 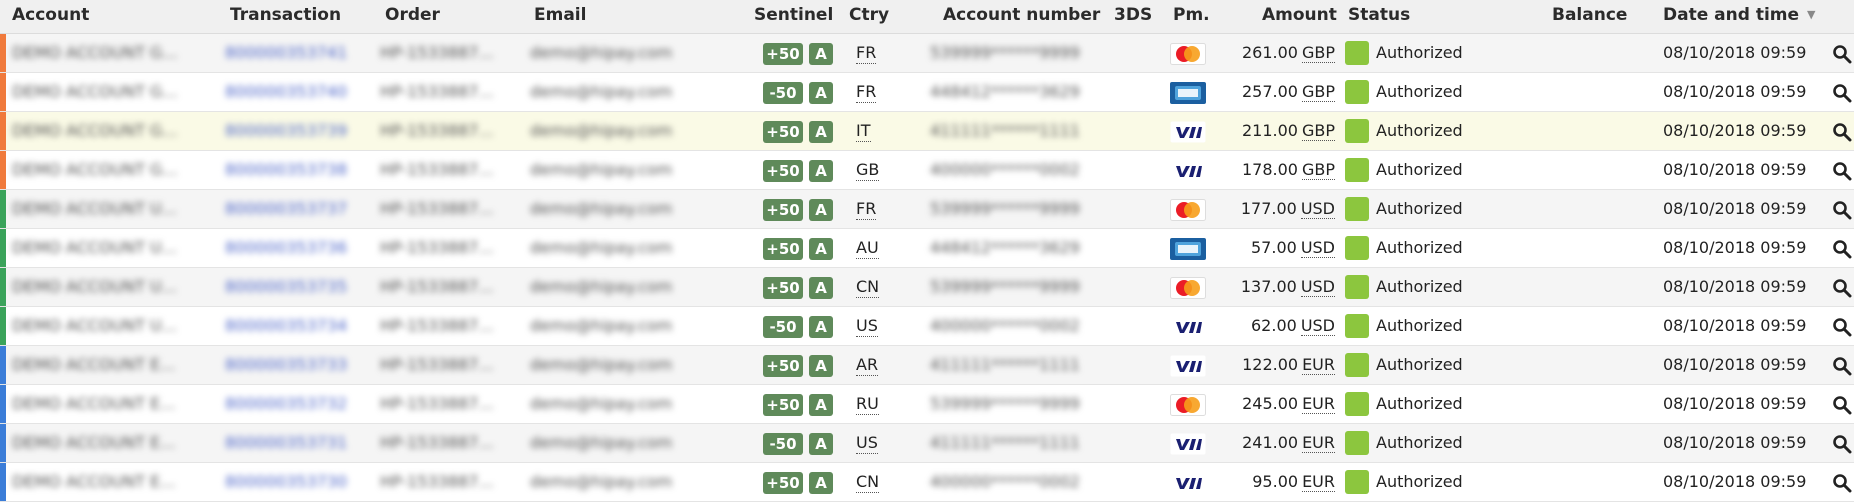 I want to click on col-account-number: Account number, so click(x=1021, y=16).